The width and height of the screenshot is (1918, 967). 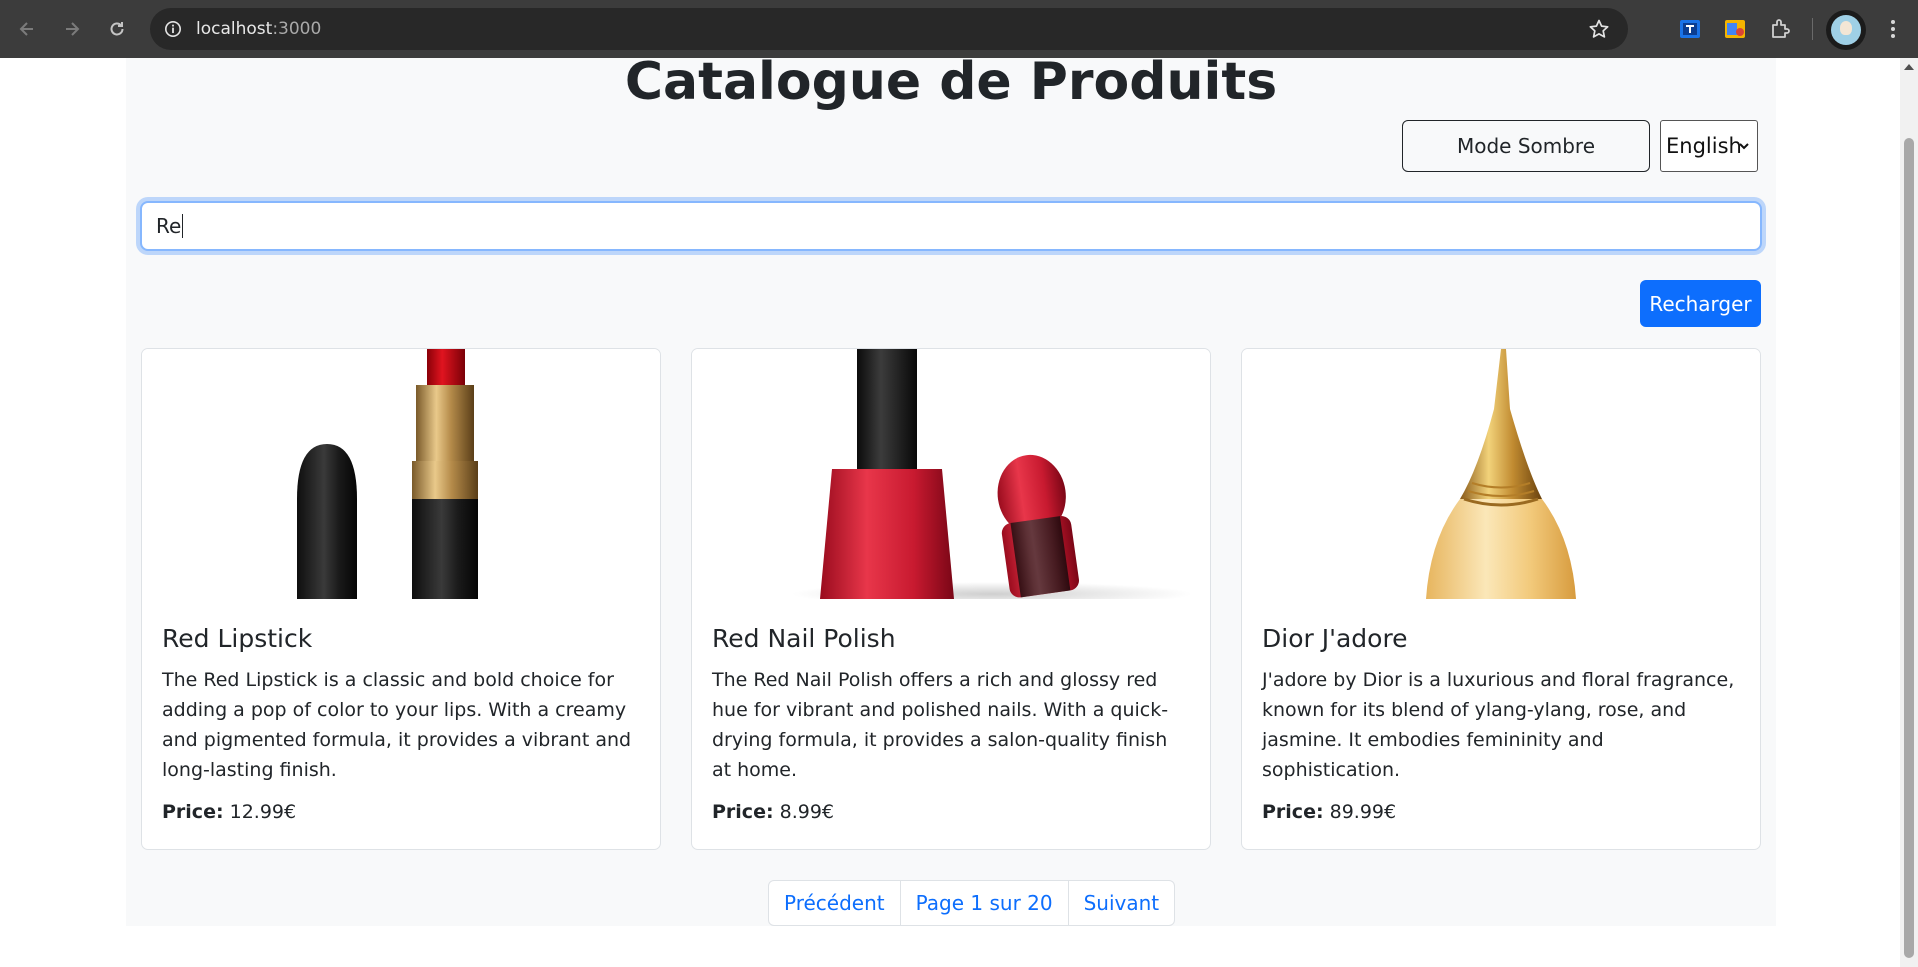 I want to click on url-host: localhost, so click(x=234, y=29).